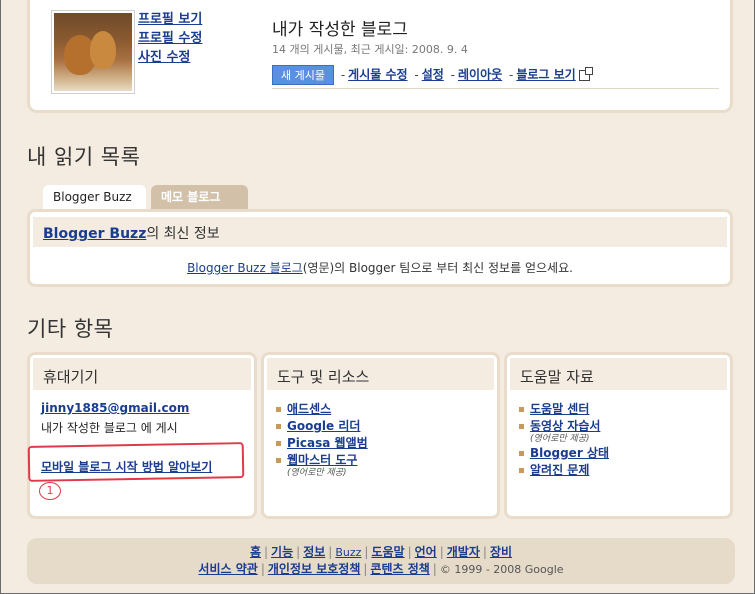 Image resolution: width=755 pixels, height=594 pixels. Describe the element at coordinates (170, 19) in the screenshot. I see `view-profile-link: 프로필 보기` at that location.